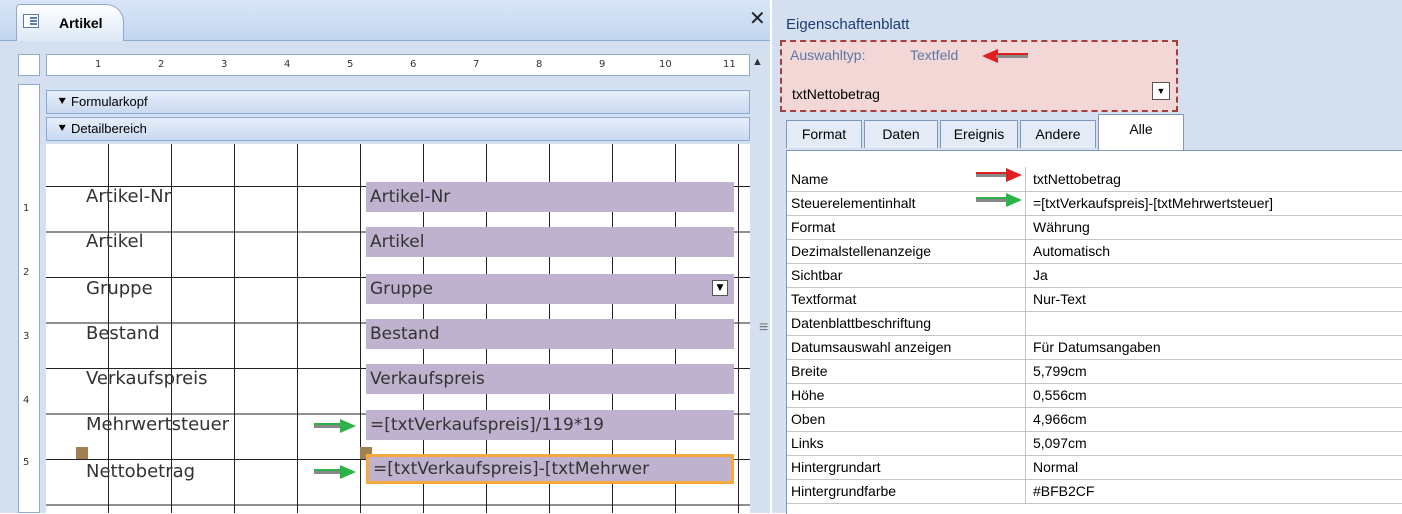 The width and height of the screenshot is (1402, 514). I want to click on horizontal-ruler: 1 2 3 4 5 6 7 8 9 10 11, so click(398, 65).